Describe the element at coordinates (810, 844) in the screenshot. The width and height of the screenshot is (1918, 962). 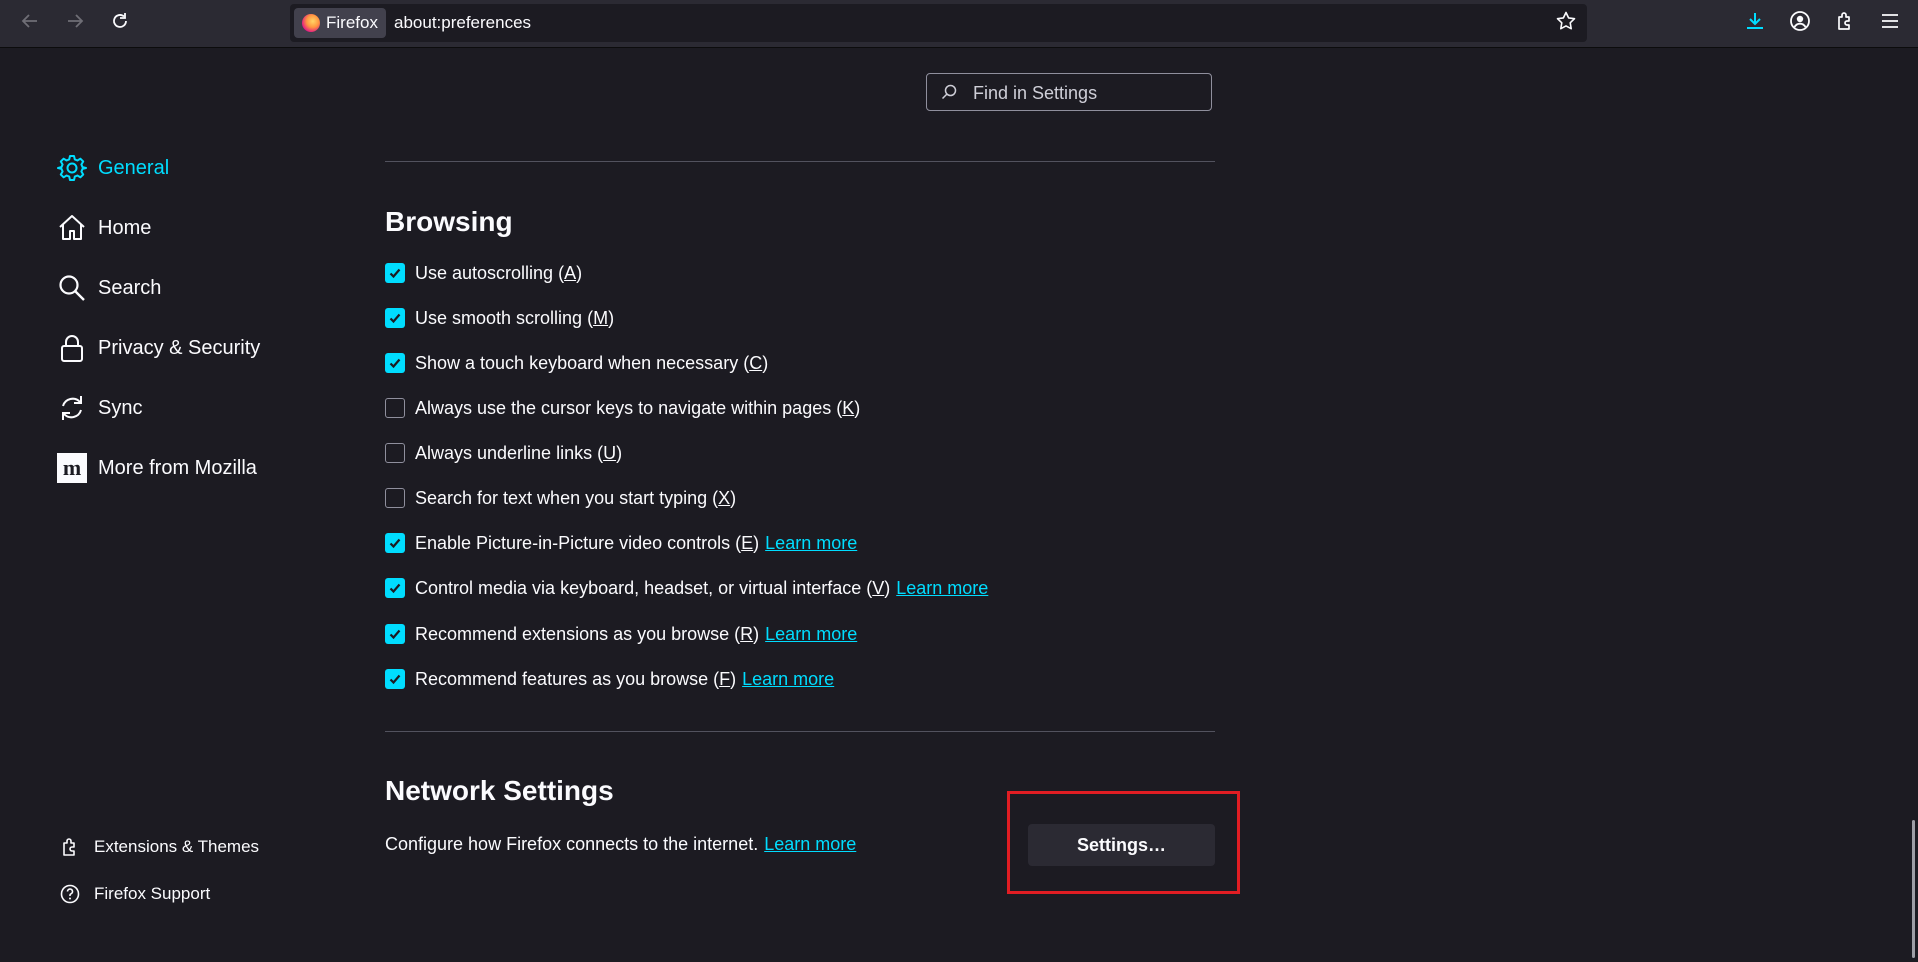
I see `network-learn-more-link: Learn more` at that location.